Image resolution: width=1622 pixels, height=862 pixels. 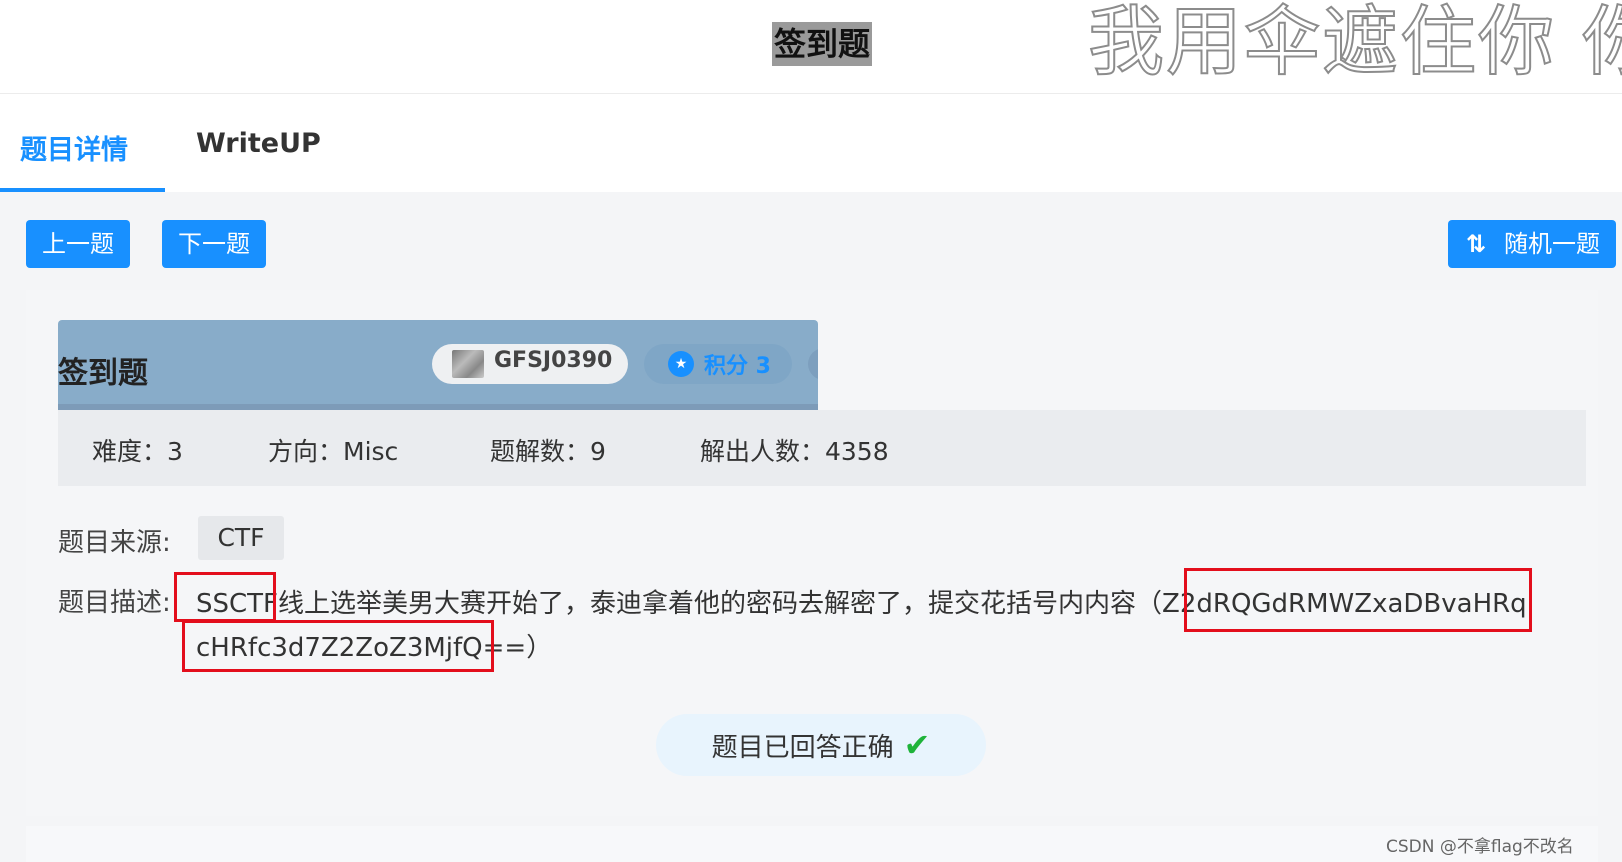 What do you see at coordinates (114, 543) in the screenshot?
I see `source-label: 题目来源:` at bounding box center [114, 543].